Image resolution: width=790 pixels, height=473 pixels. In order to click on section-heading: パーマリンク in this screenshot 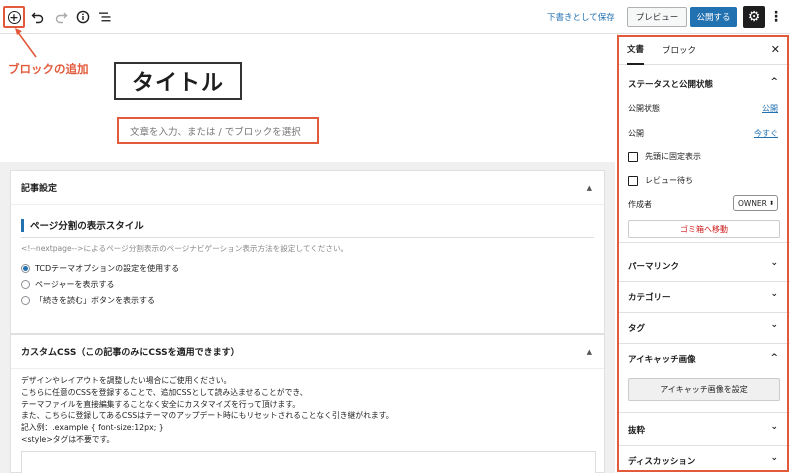, I will do `click(654, 267)`.